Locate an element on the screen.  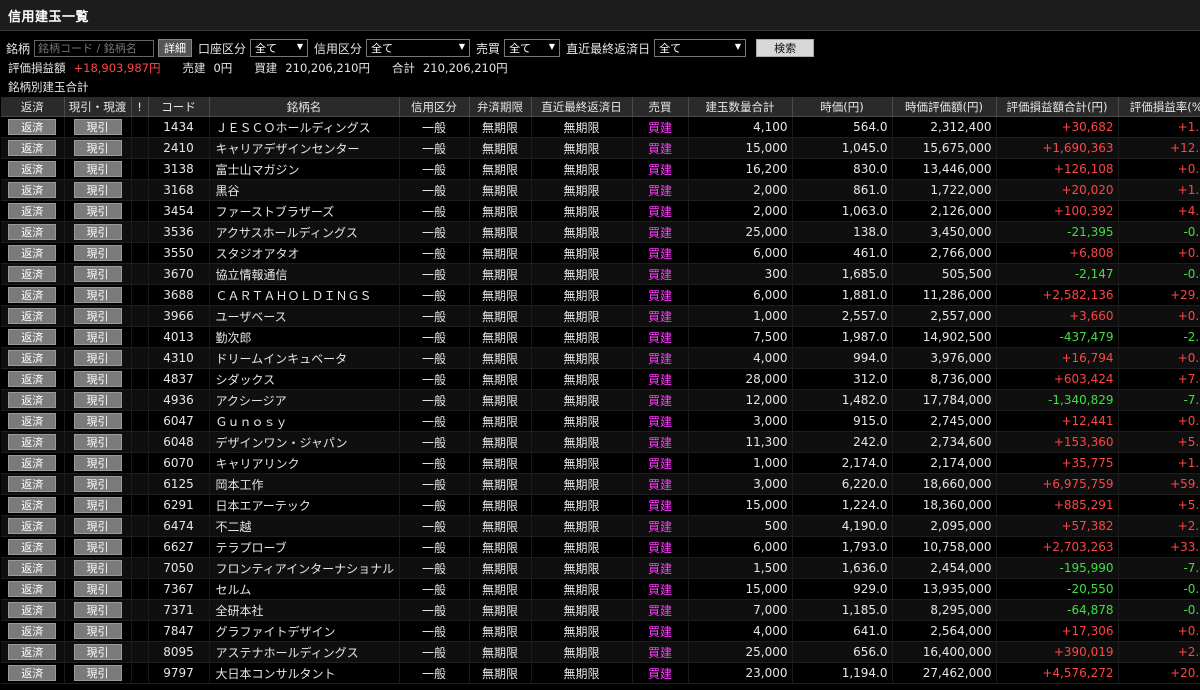
stock-name-cell: デザインワン・ジャパン is located at coordinates (304, 442).